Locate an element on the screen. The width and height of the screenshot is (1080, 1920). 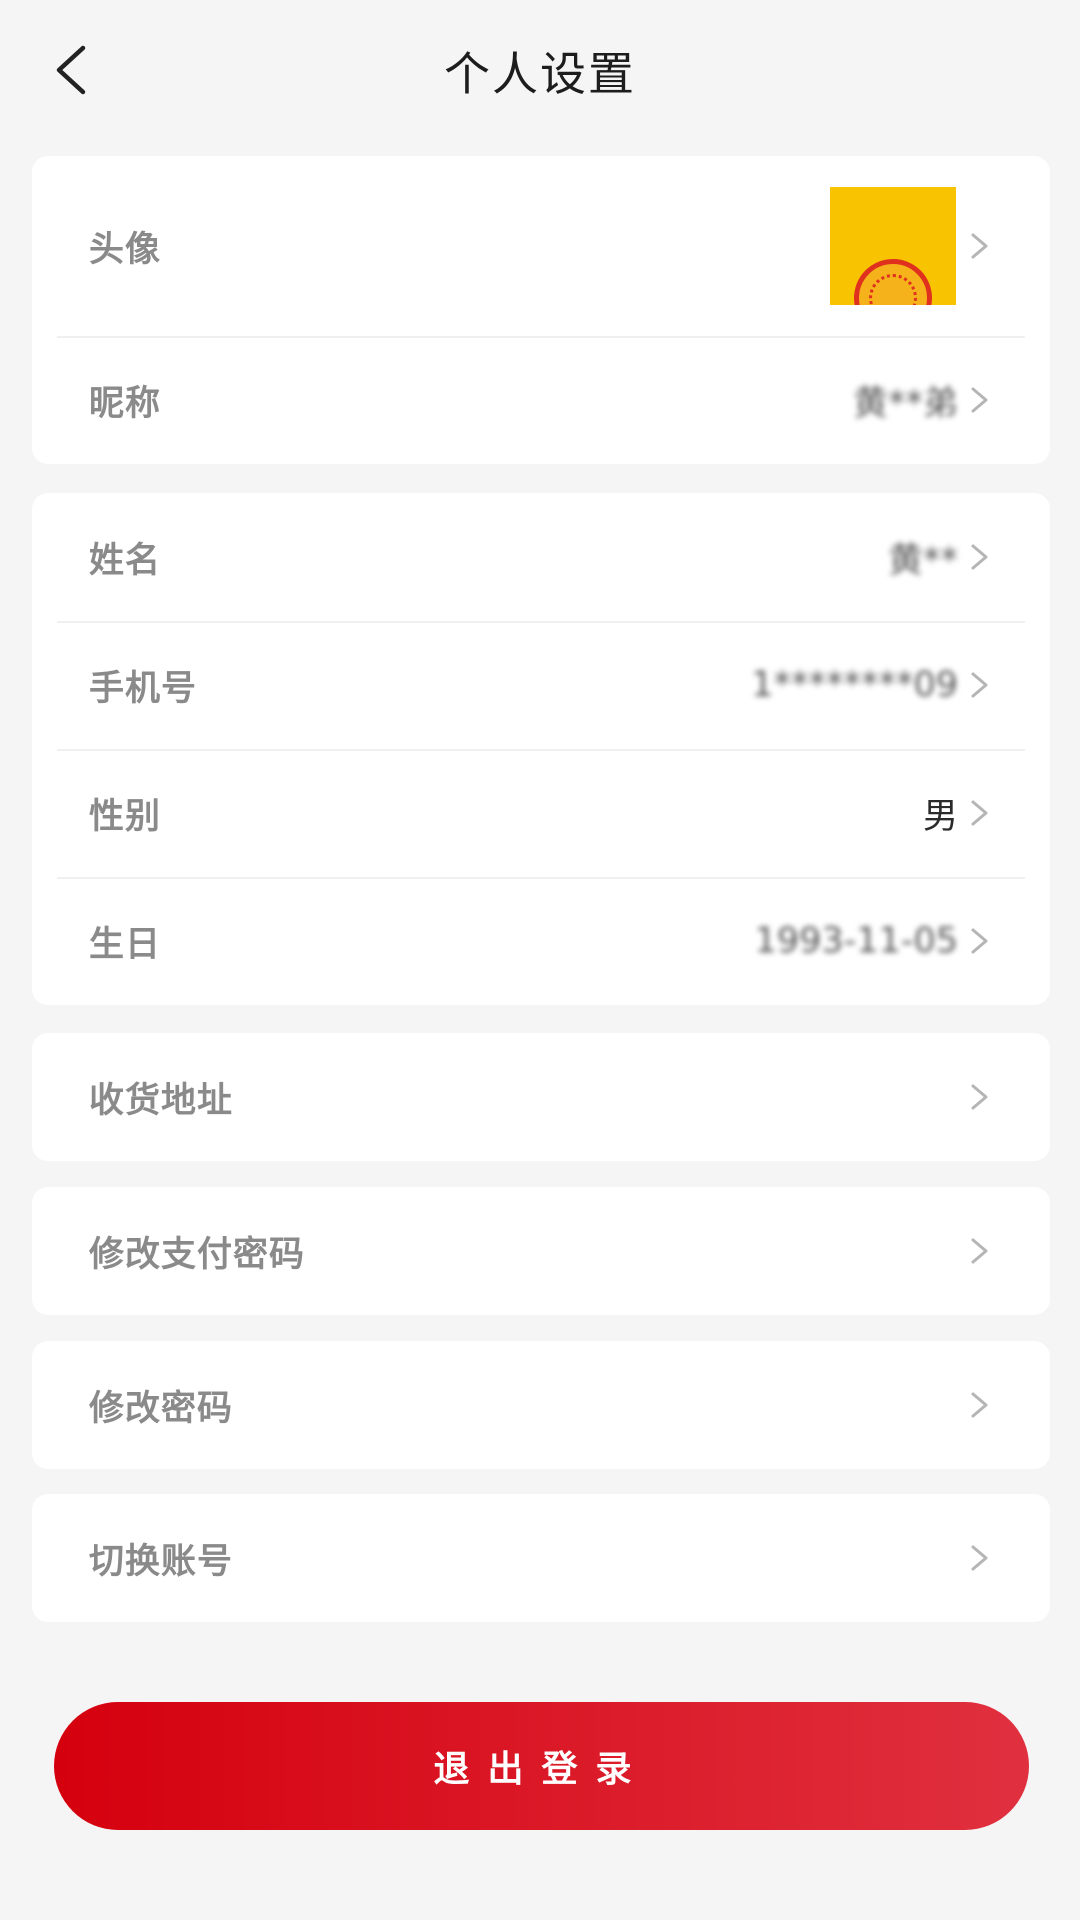
nickname-row: 昵称 黄**弟 is located at coordinates (541, 400).